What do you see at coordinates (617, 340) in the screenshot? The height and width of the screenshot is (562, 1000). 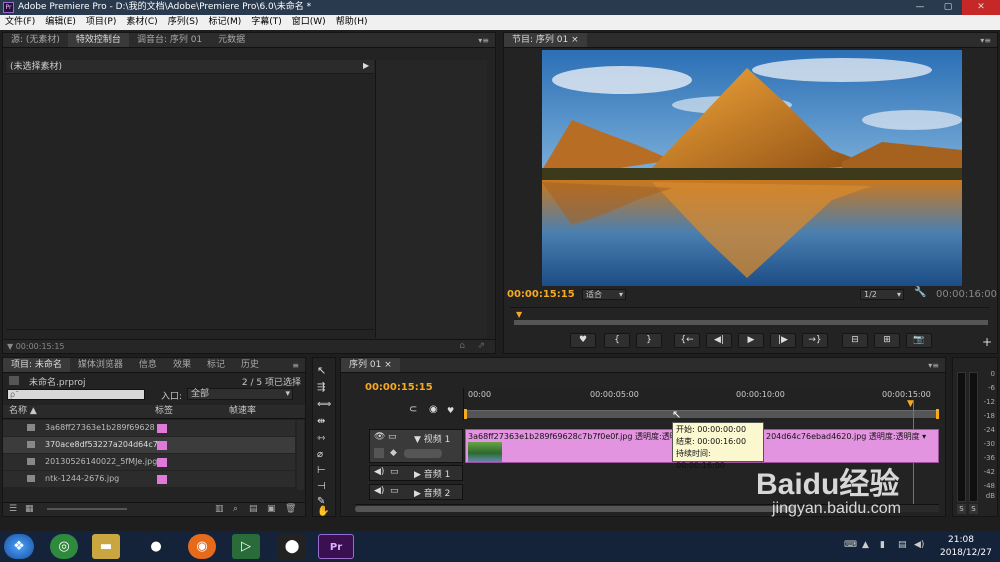 I see `mark-in-button: {` at bounding box center [617, 340].